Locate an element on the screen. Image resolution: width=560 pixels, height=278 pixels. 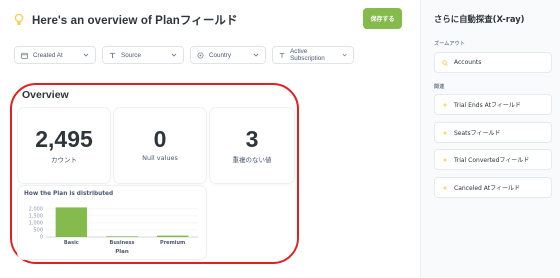
search-icon is located at coordinates (445, 62).